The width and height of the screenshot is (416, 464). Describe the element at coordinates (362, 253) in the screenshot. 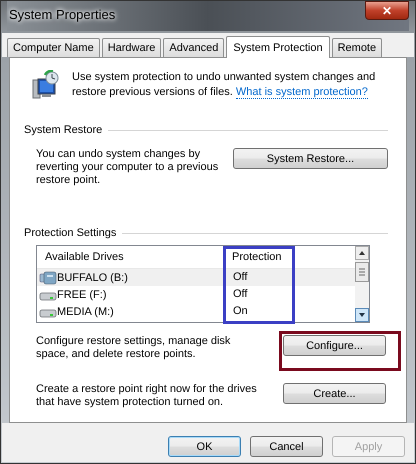

I see `scroll-up-button` at that location.